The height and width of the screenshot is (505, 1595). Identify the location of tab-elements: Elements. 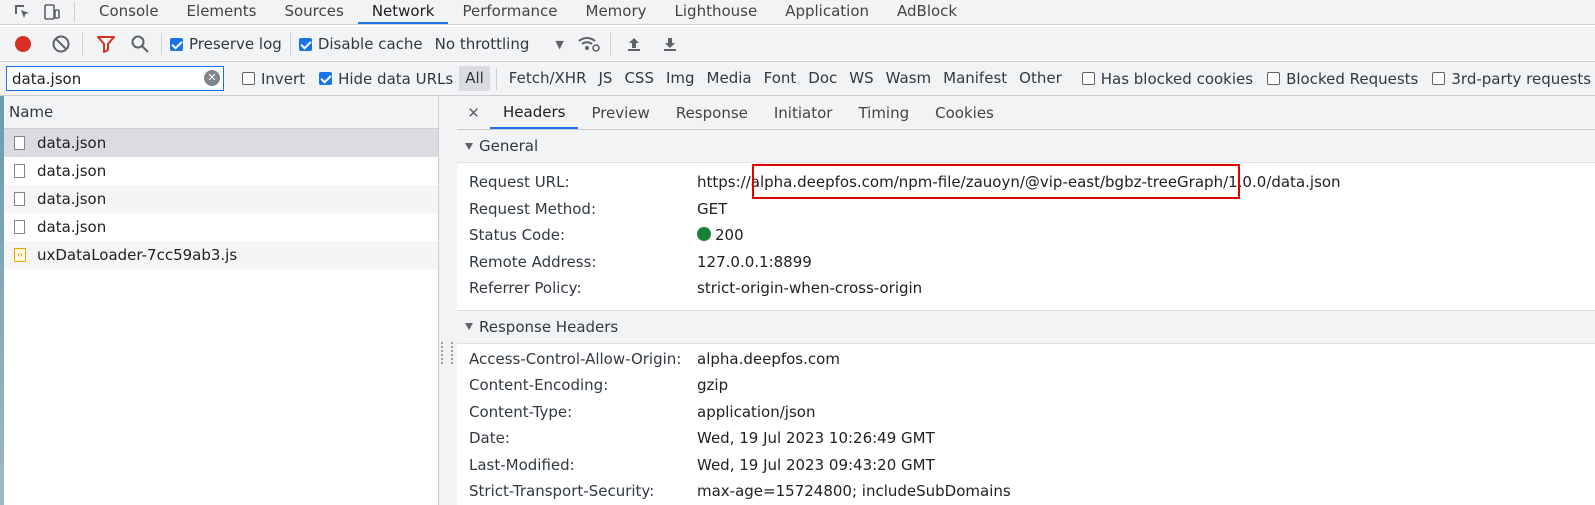
(222, 12).